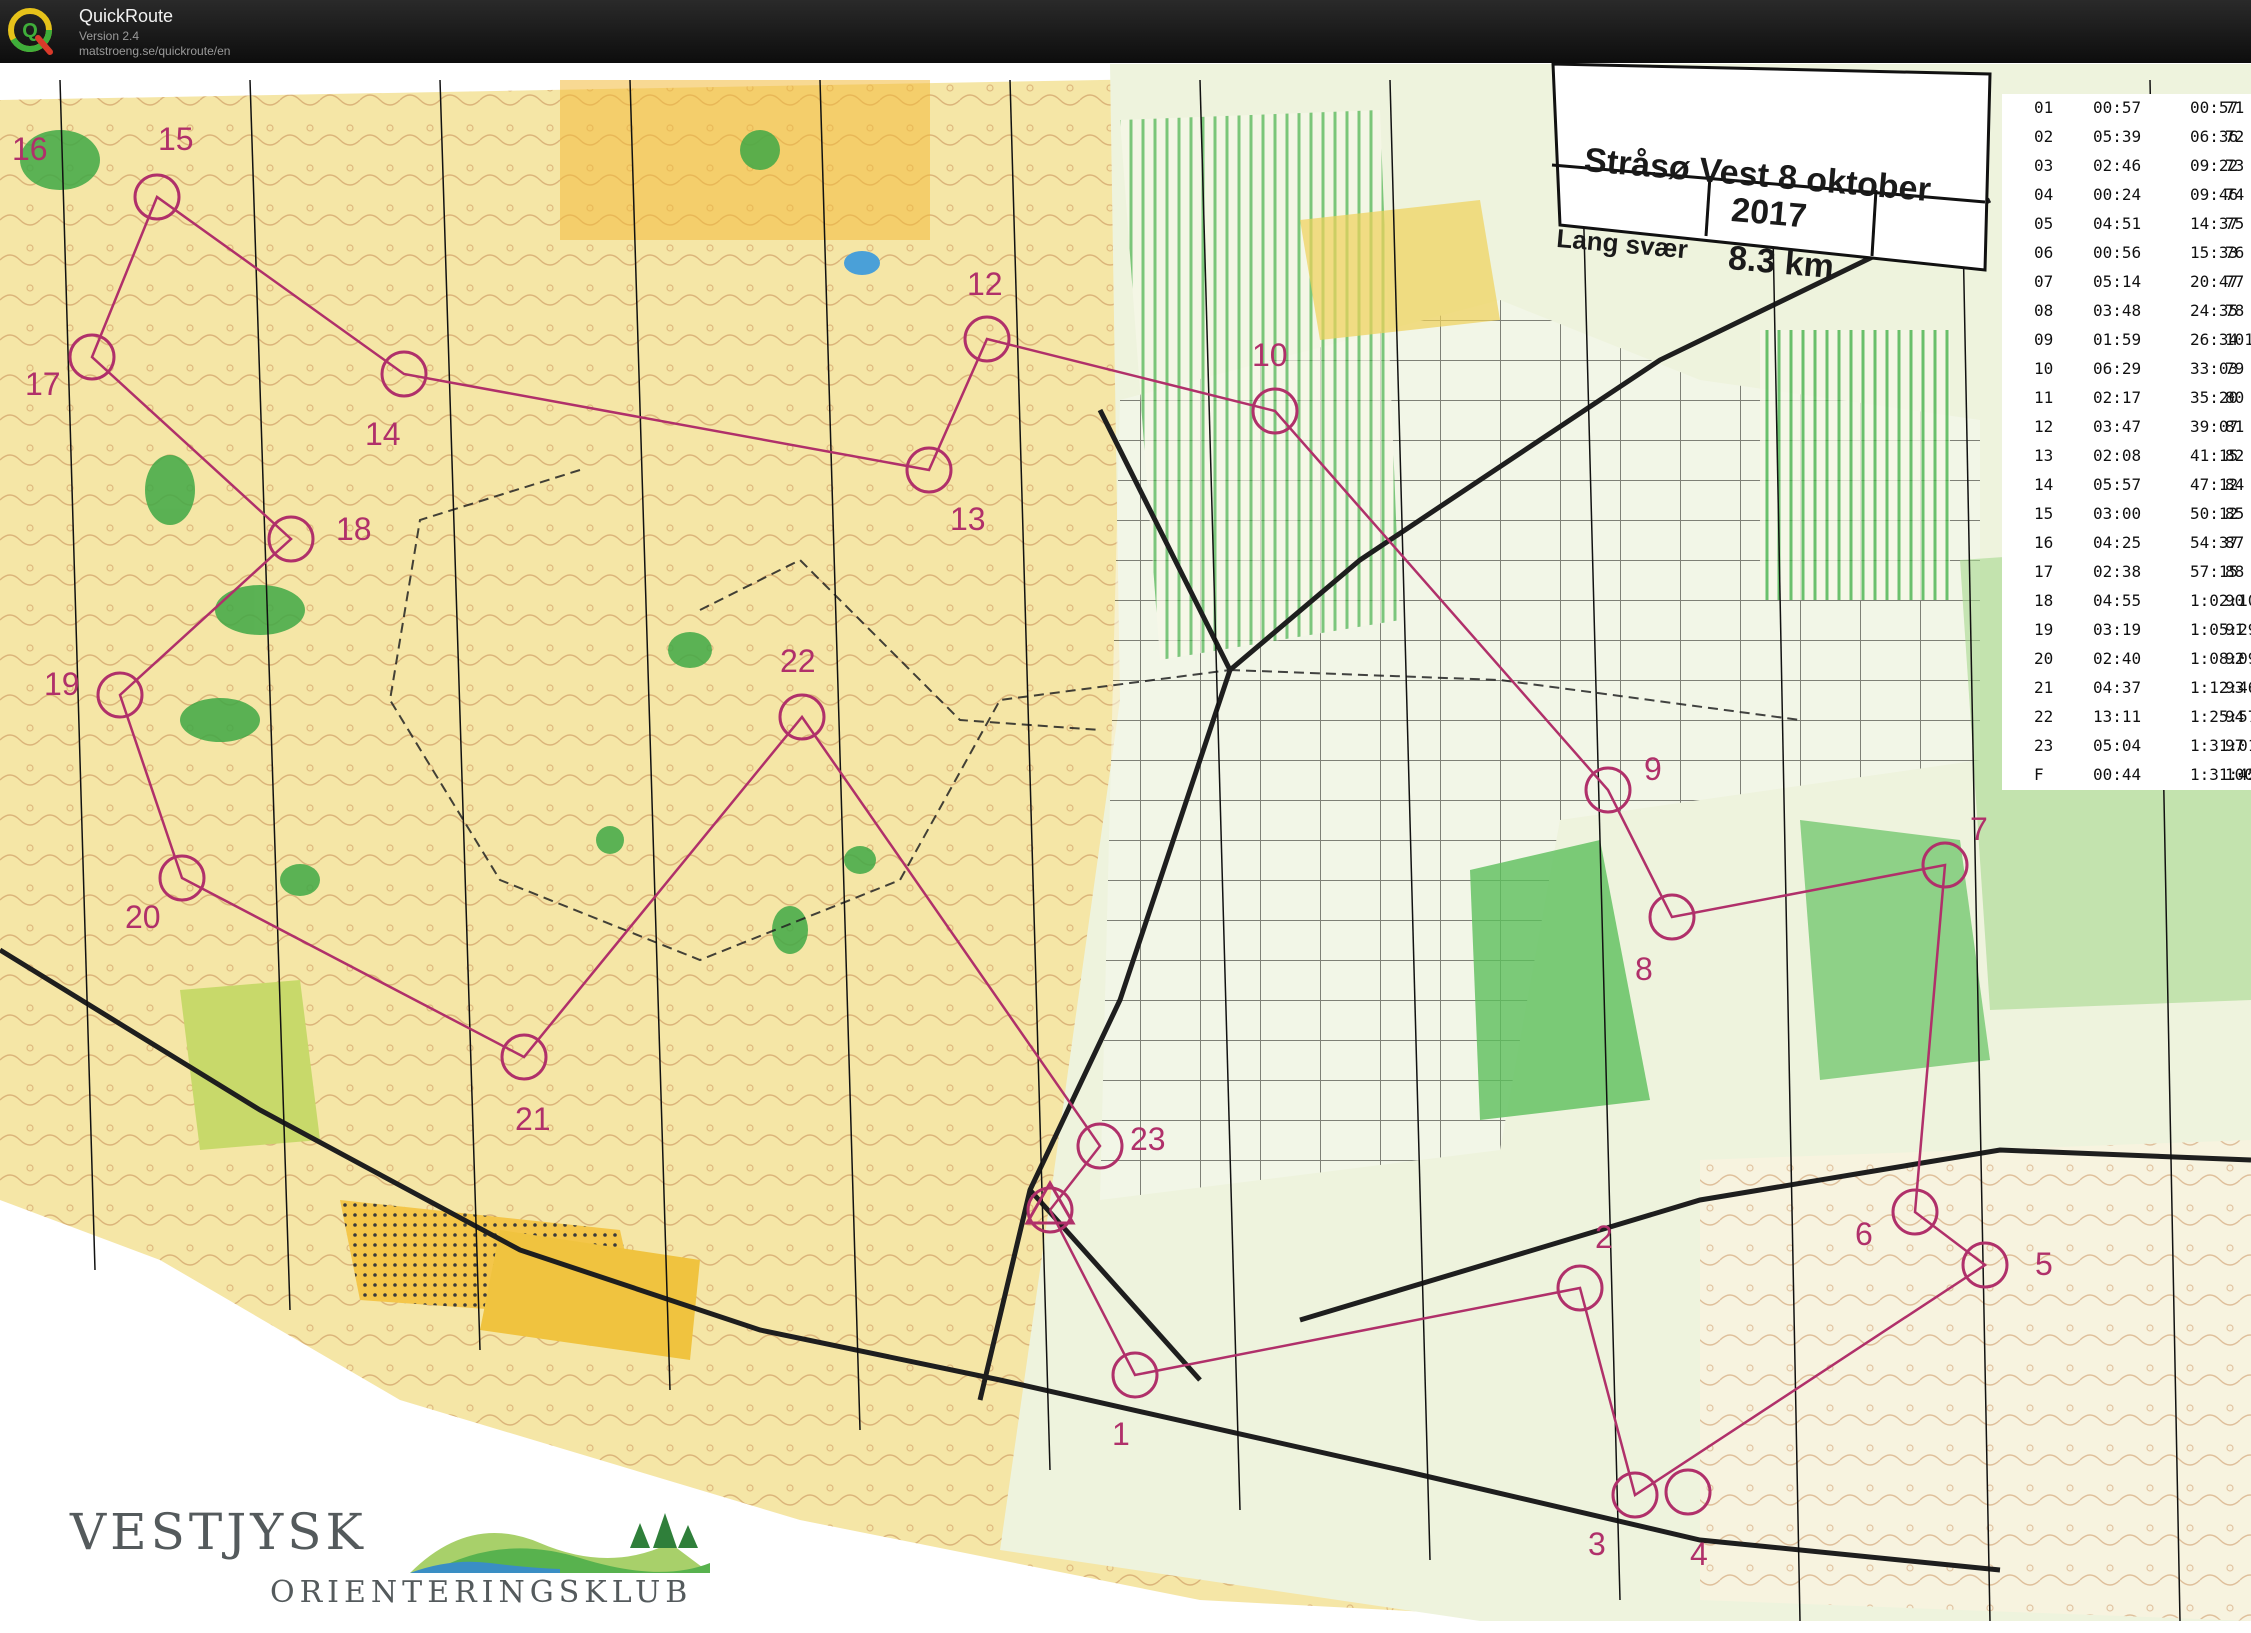 The height and width of the screenshot is (1633, 2251). Describe the element at coordinates (2044, 426) in the screenshot. I see `split-control: 12` at that location.